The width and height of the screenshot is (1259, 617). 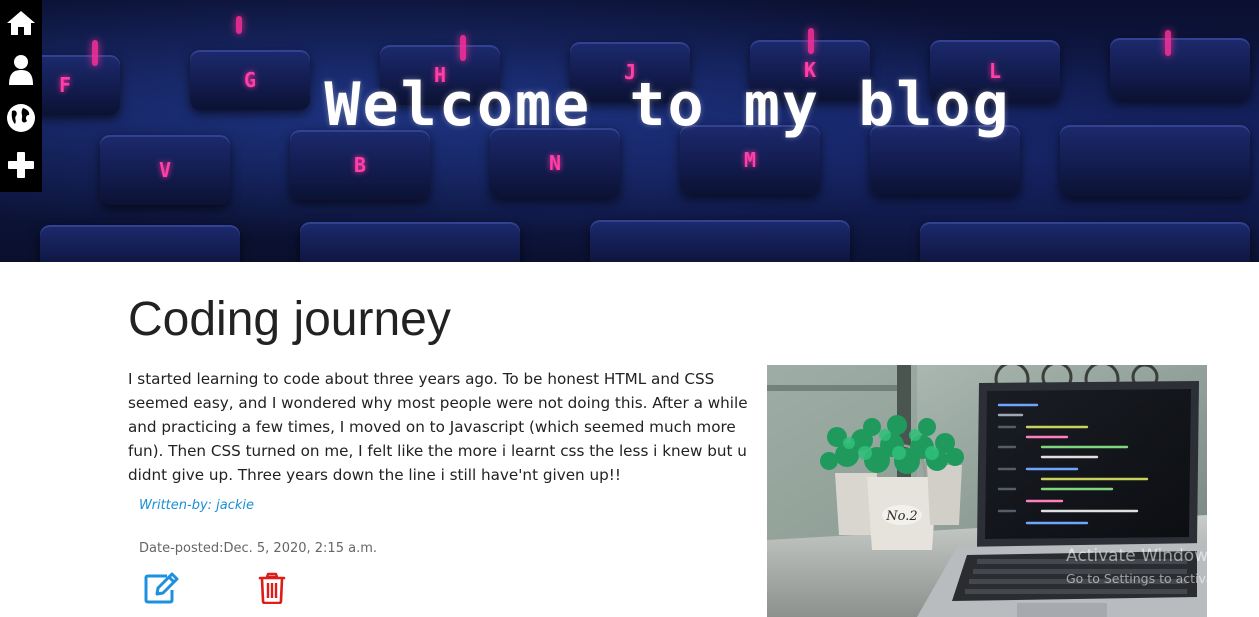 I want to click on pot-label: No.2, so click(x=901, y=516).